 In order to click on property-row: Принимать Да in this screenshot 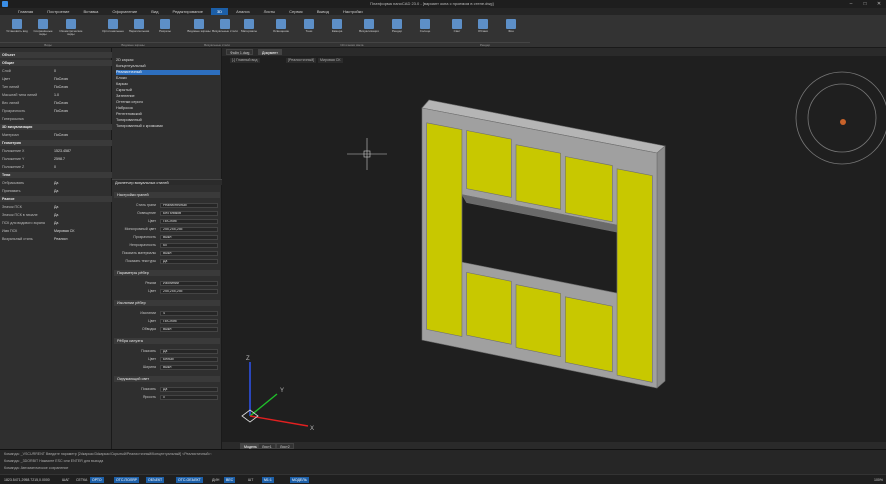, I will do `click(56, 191)`.